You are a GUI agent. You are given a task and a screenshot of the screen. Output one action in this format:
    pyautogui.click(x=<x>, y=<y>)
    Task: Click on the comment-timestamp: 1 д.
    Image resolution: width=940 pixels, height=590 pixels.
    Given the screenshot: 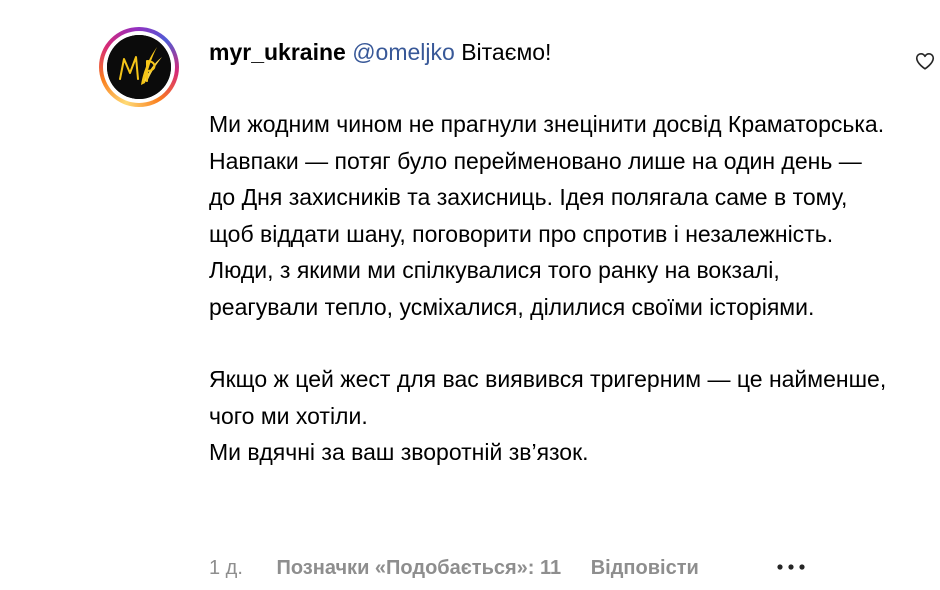 What is the action you would take?
    pyautogui.click(x=226, y=568)
    